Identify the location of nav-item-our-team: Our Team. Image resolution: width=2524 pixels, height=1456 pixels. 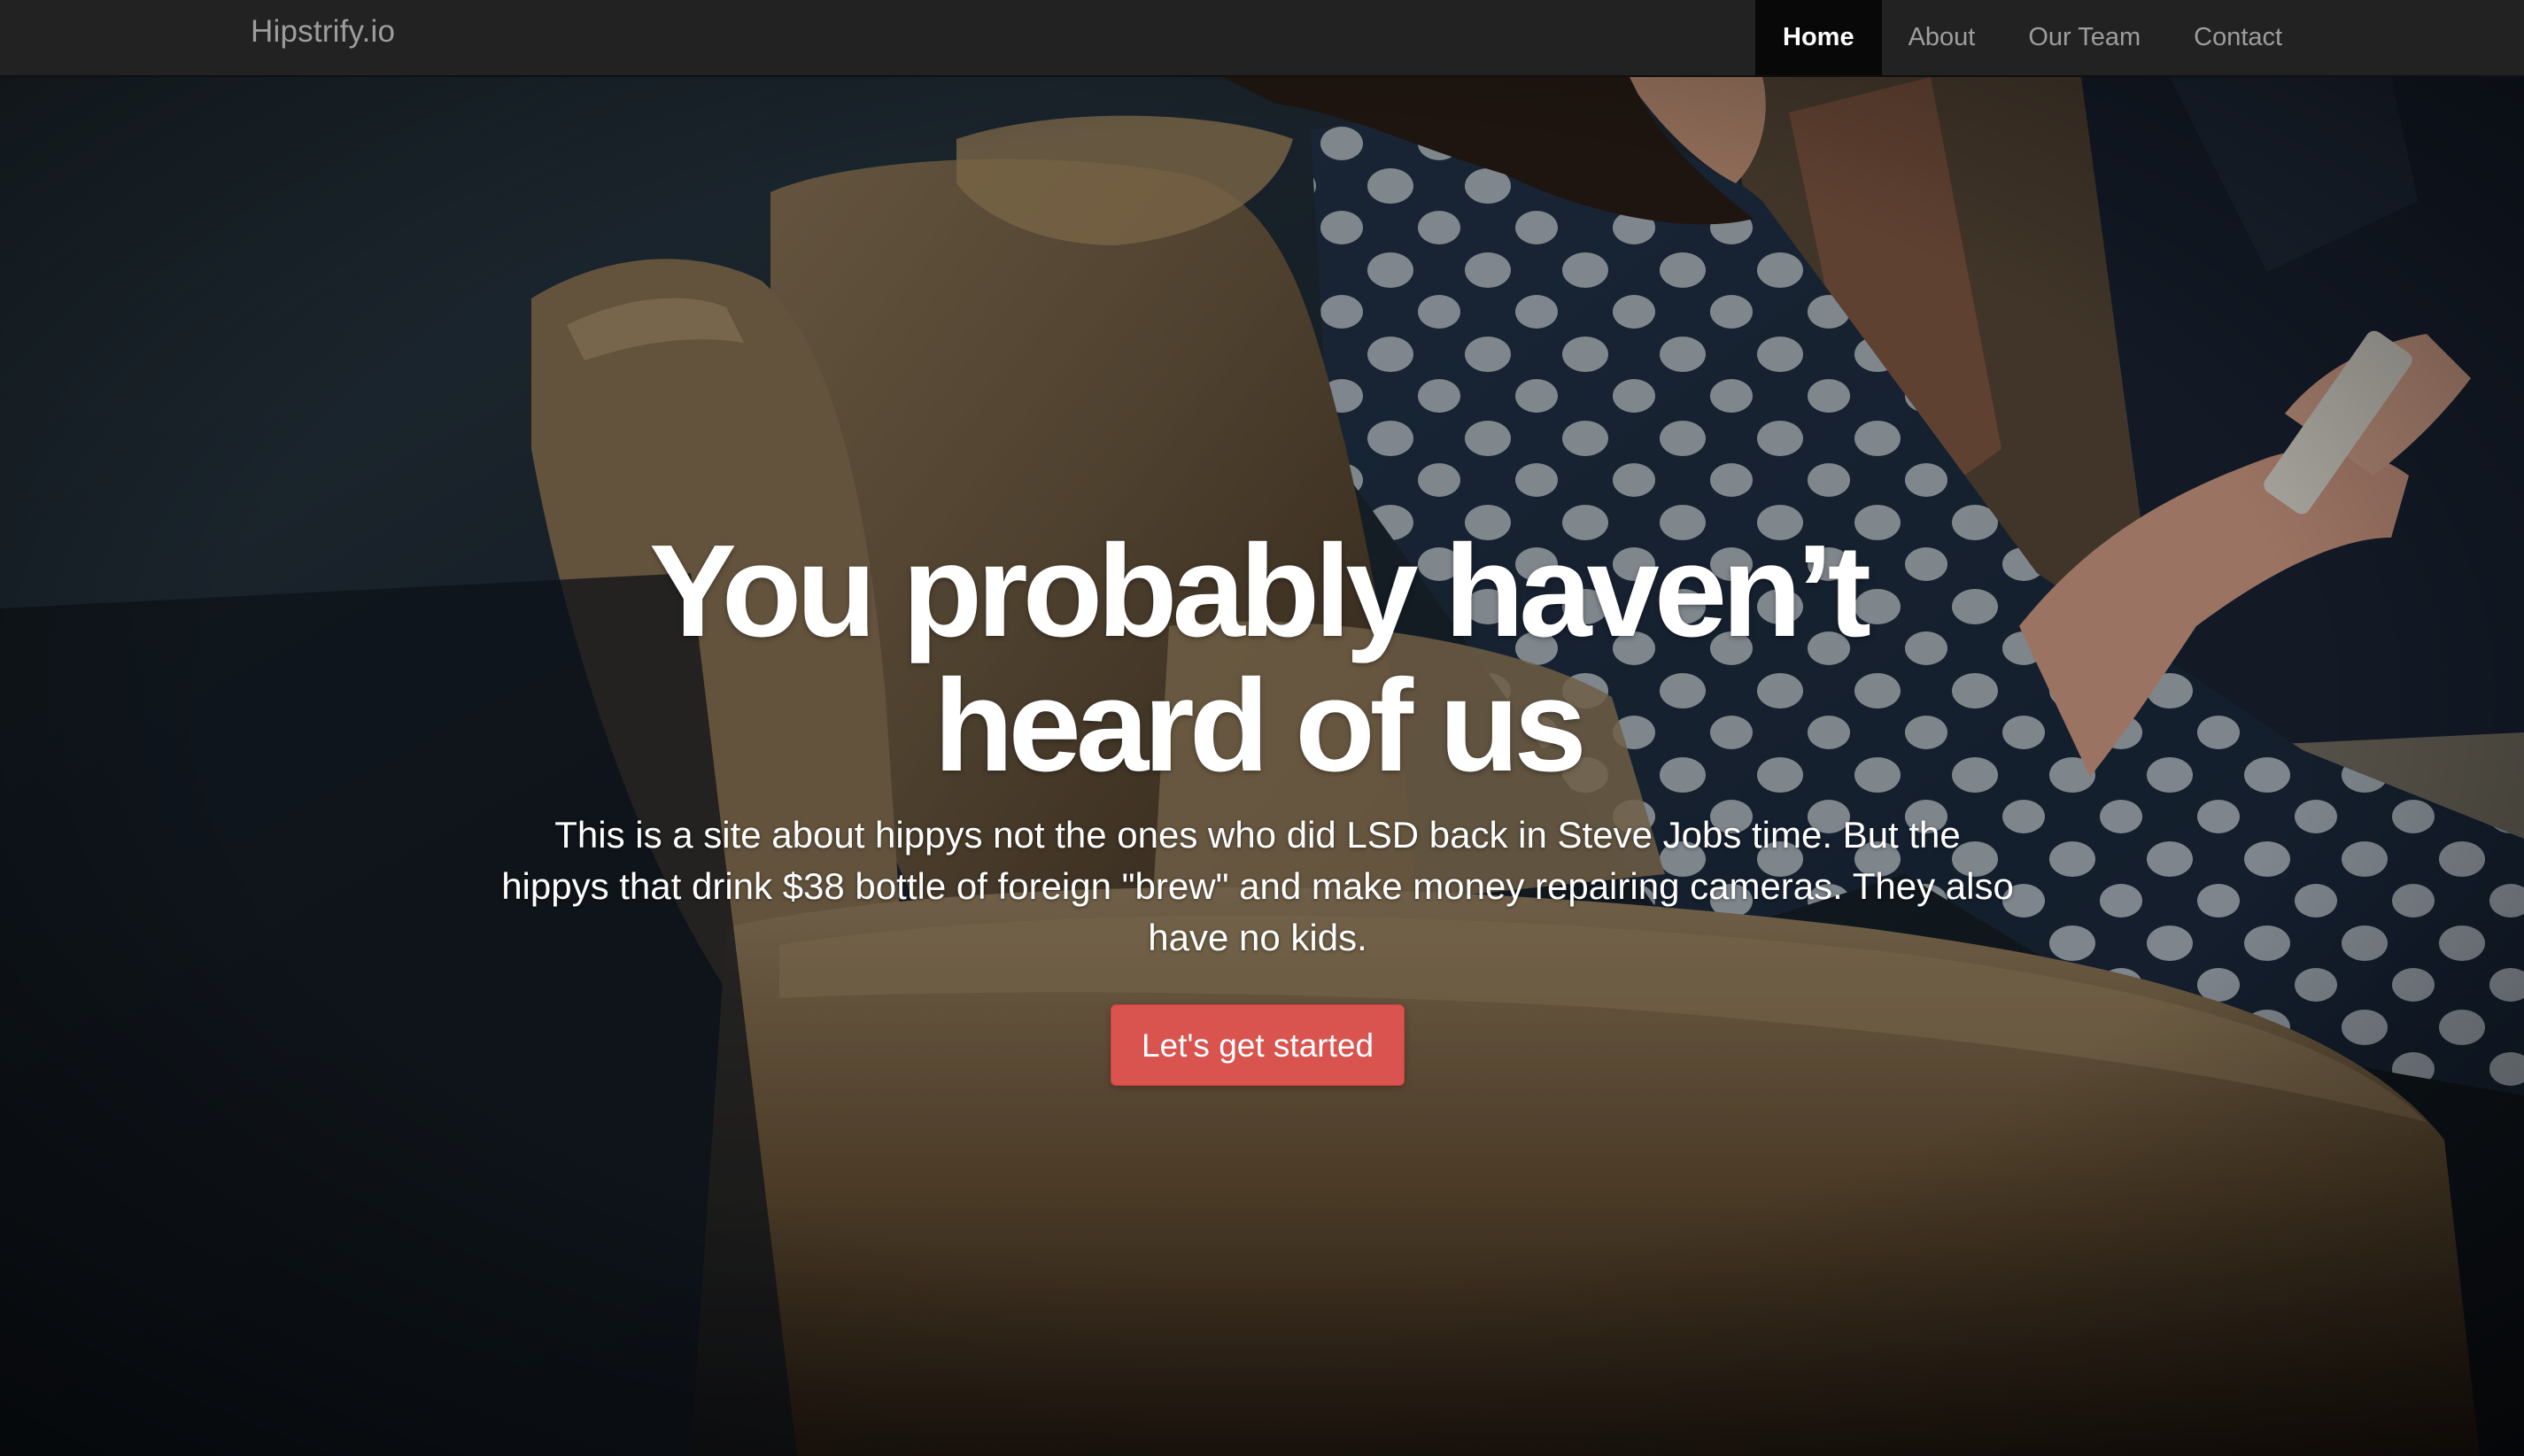
(2084, 37).